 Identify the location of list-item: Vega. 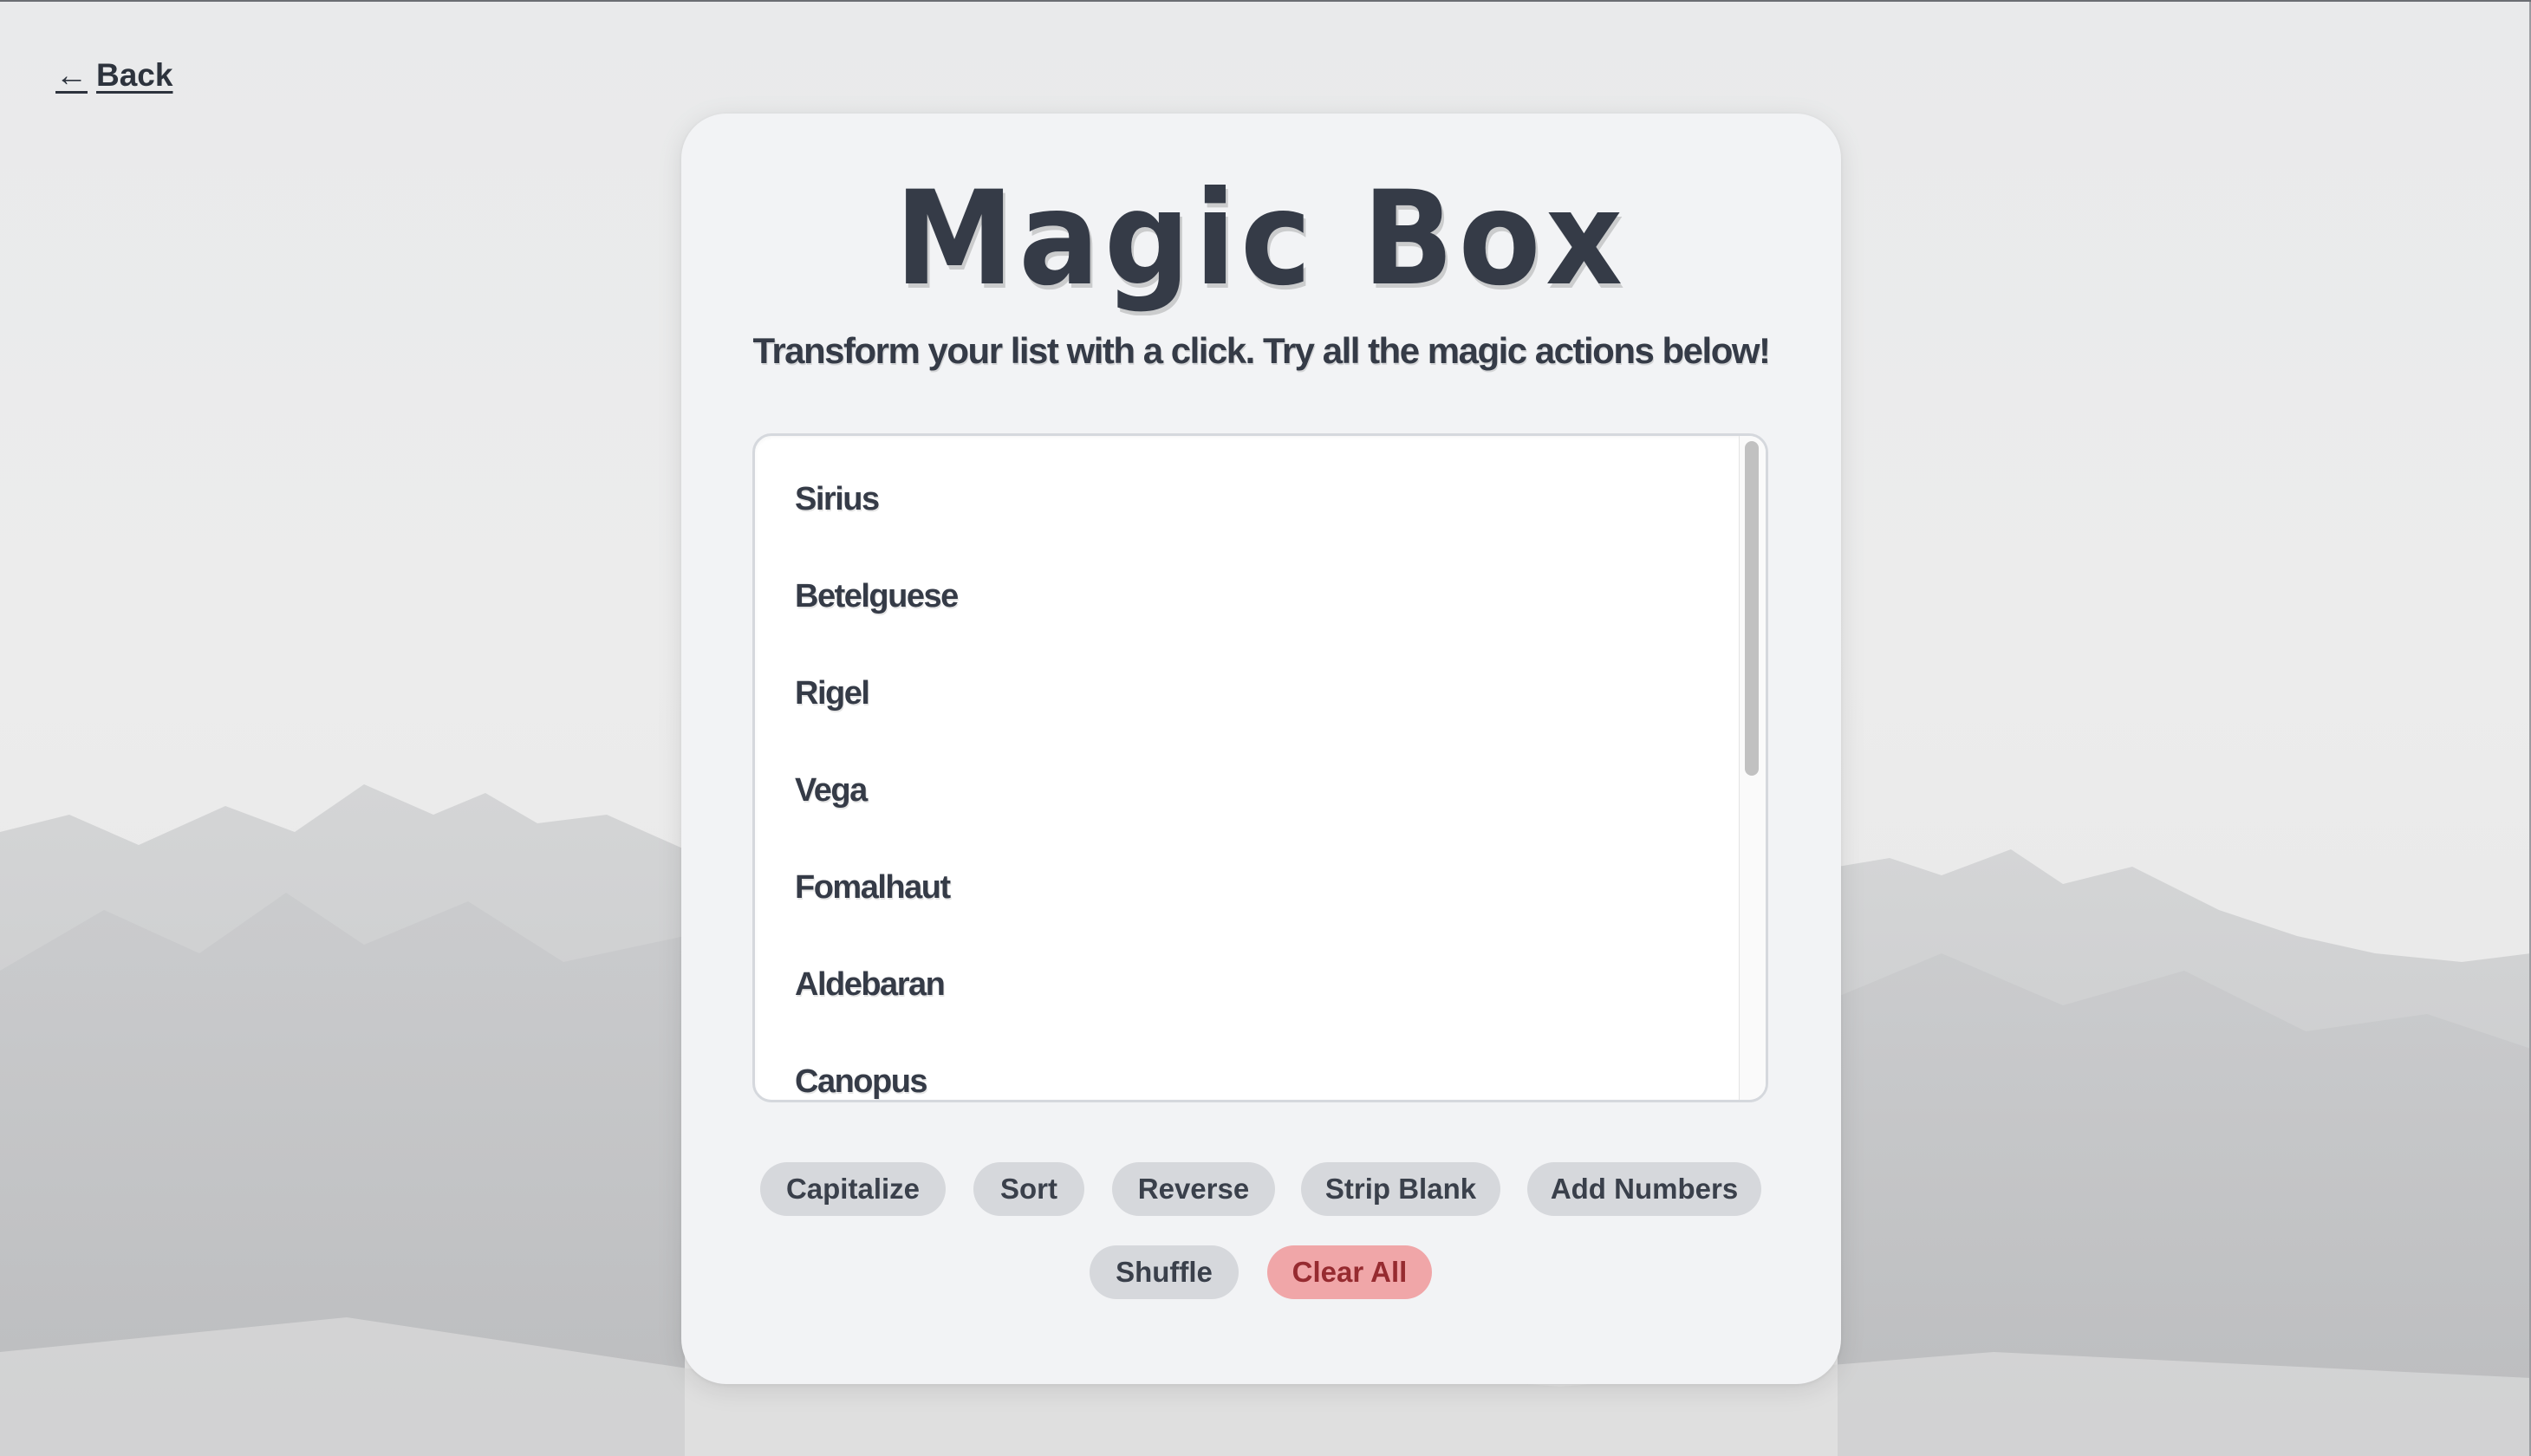
(831, 790).